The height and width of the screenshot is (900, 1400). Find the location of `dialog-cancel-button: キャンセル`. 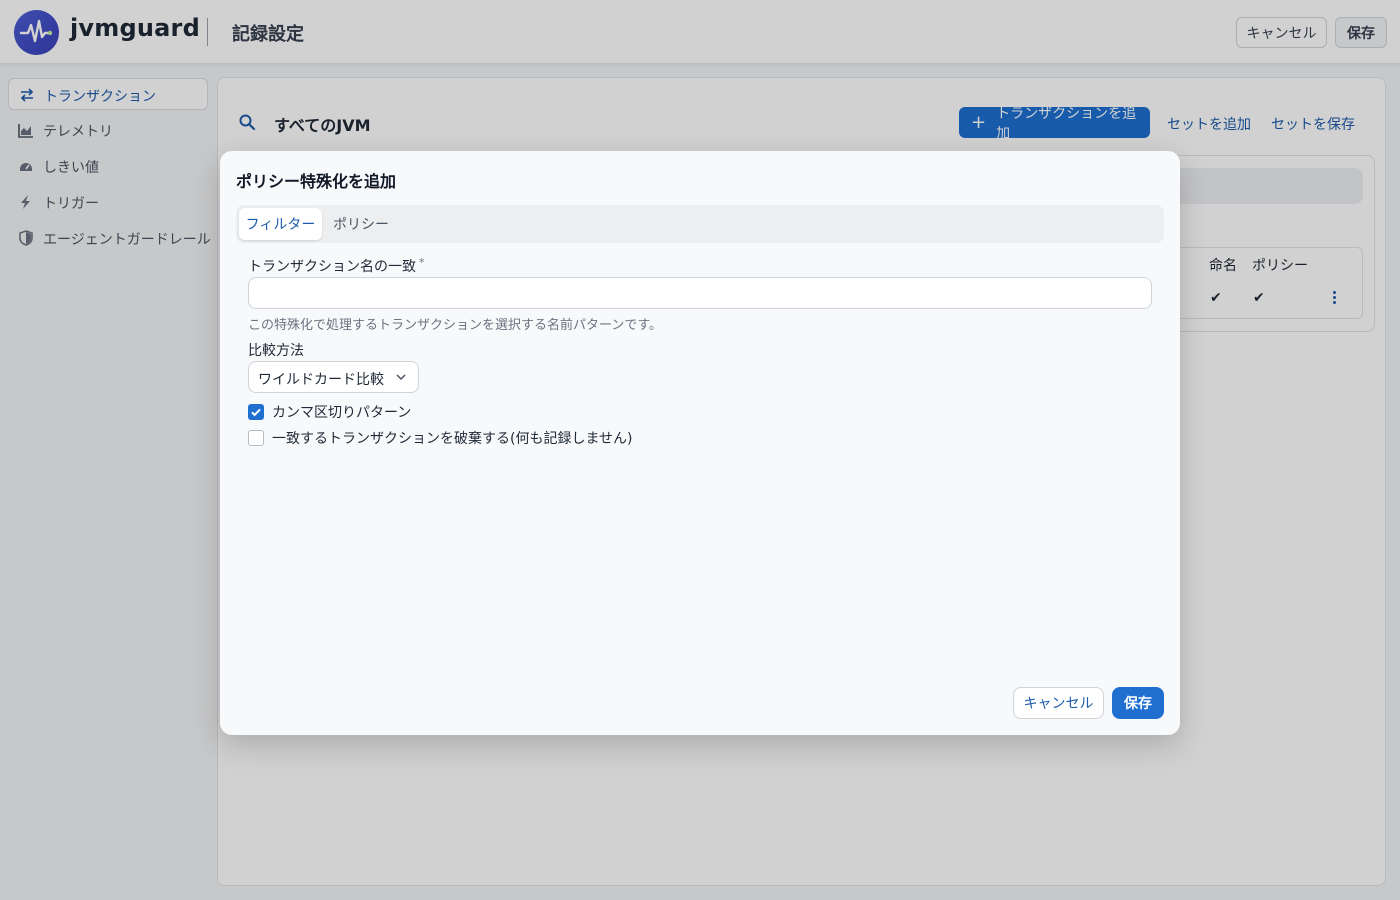

dialog-cancel-button: キャンセル is located at coordinates (1058, 703).